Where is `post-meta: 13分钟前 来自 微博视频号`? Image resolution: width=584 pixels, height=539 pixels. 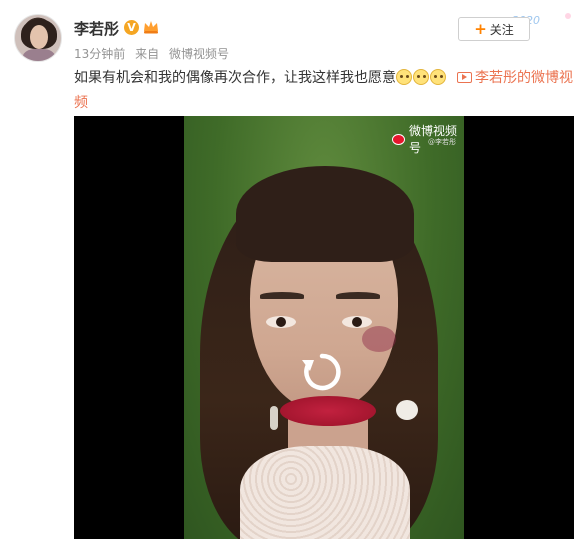
post-meta: 13分钟前 来自 微博视频号 is located at coordinates (154, 53).